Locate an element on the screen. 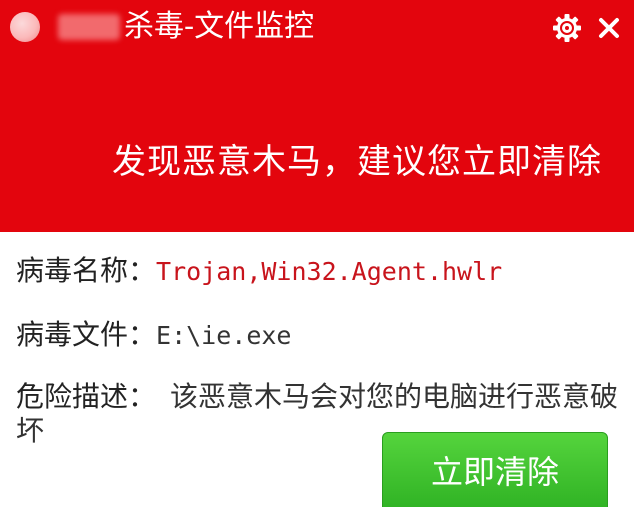 This screenshot has width=634, height=507. close-icon is located at coordinates (609, 28).